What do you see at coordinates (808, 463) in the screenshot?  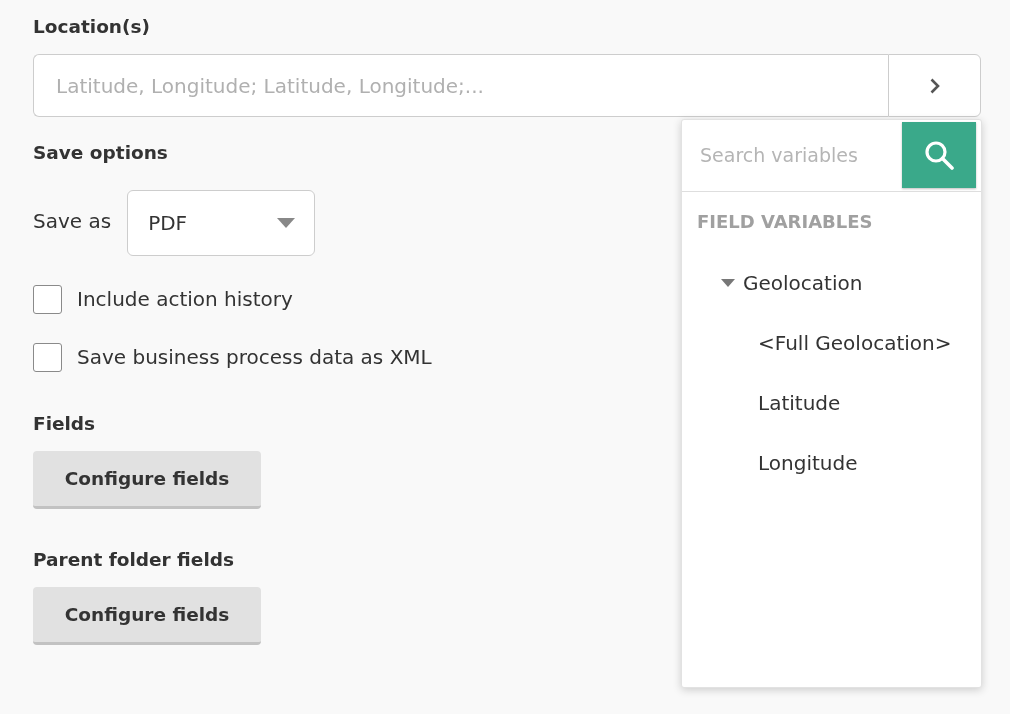 I see `tree-item: Longitude` at bounding box center [808, 463].